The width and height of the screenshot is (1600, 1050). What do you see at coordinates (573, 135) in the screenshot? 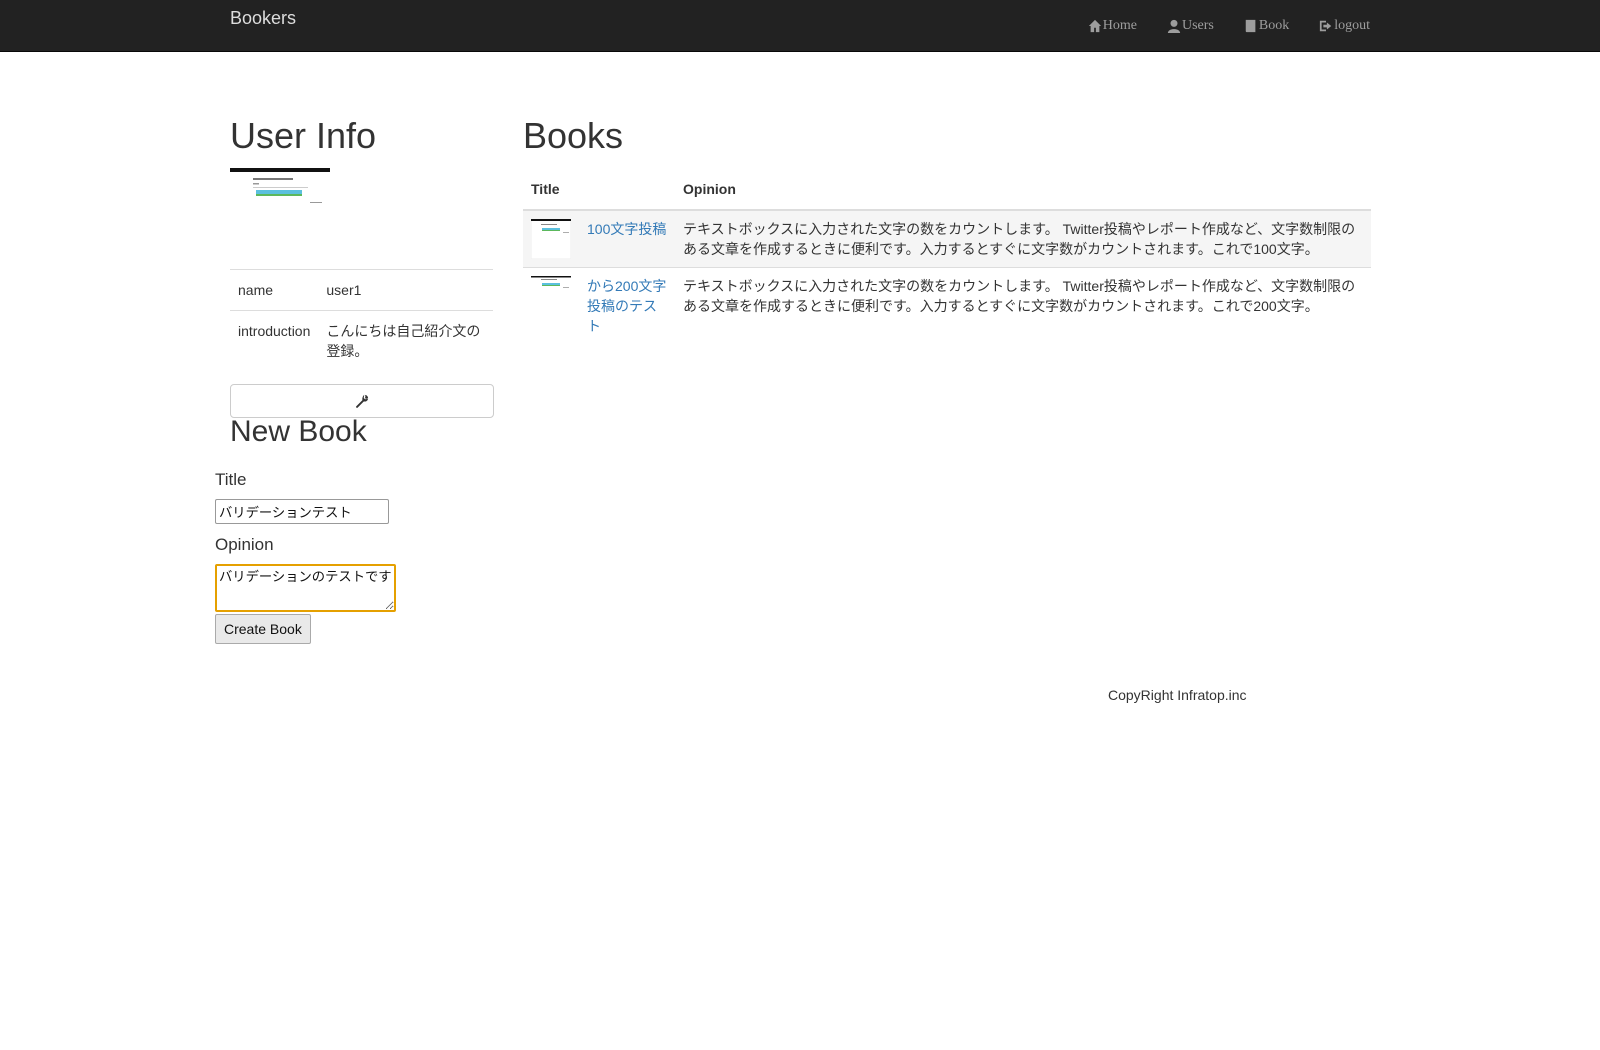
I see `books-heading: Books` at bounding box center [573, 135].